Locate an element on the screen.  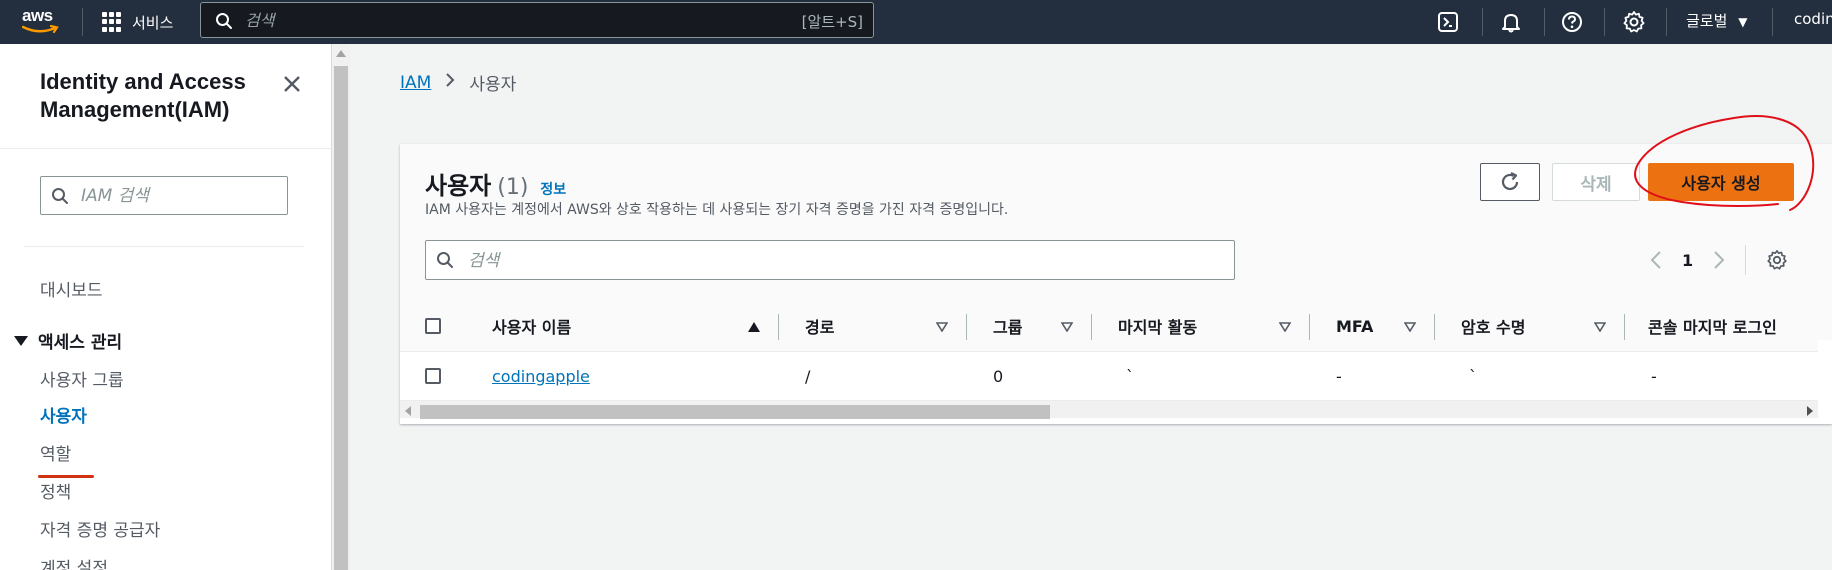
column-header-user-name: 사용자 이름 is located at coordinates (531, 326).